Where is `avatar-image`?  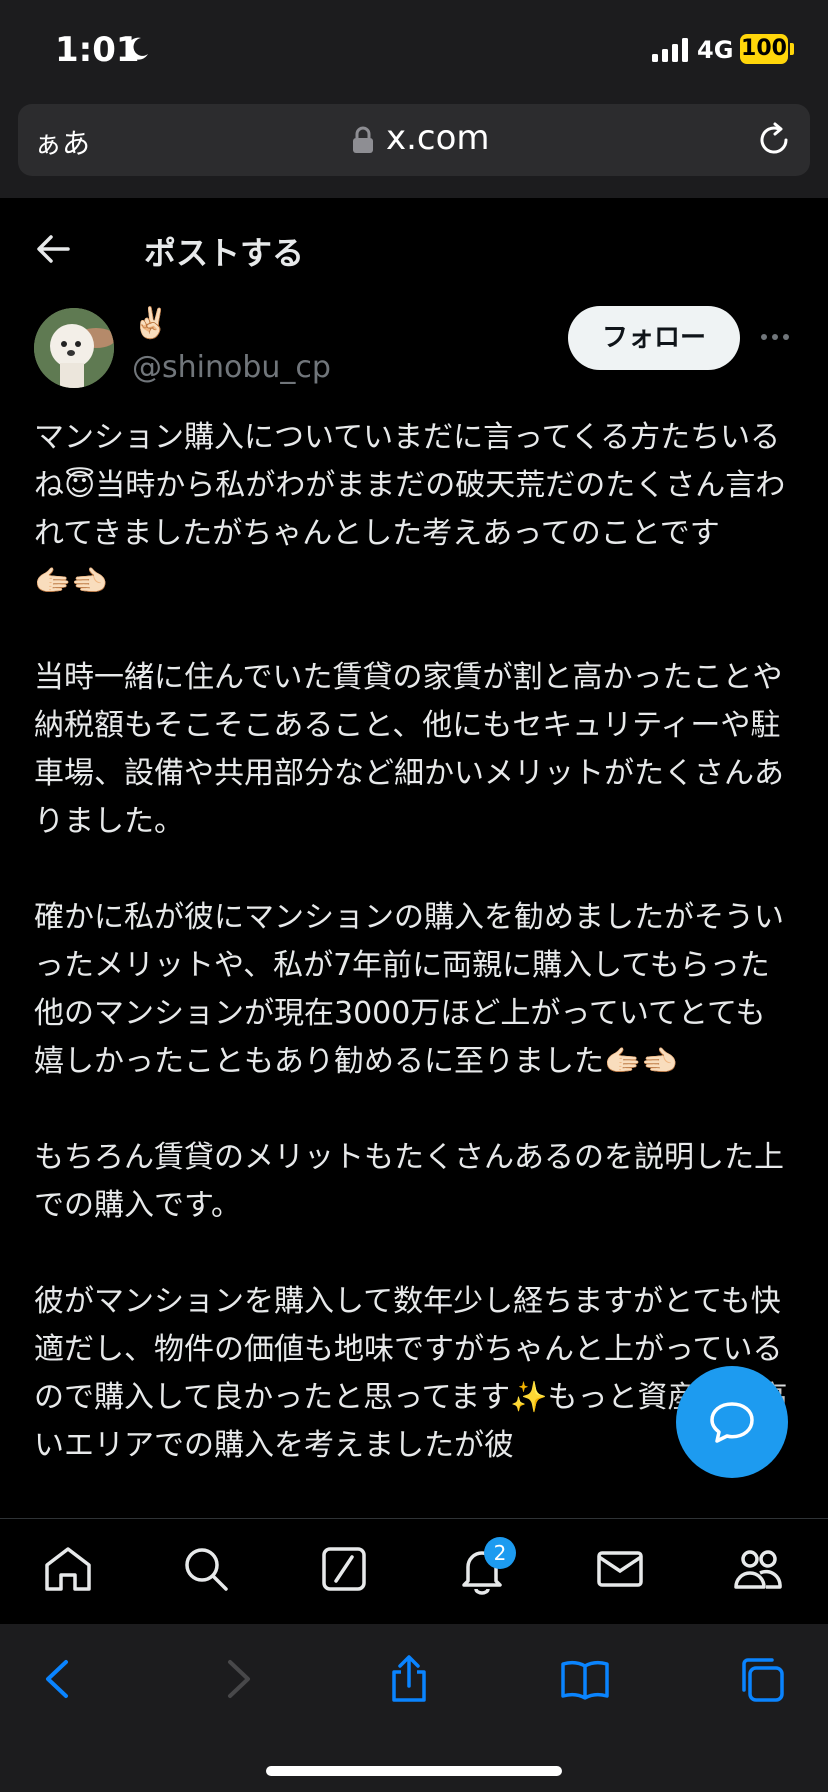
avatar-image is located at coordinates (74, 348).